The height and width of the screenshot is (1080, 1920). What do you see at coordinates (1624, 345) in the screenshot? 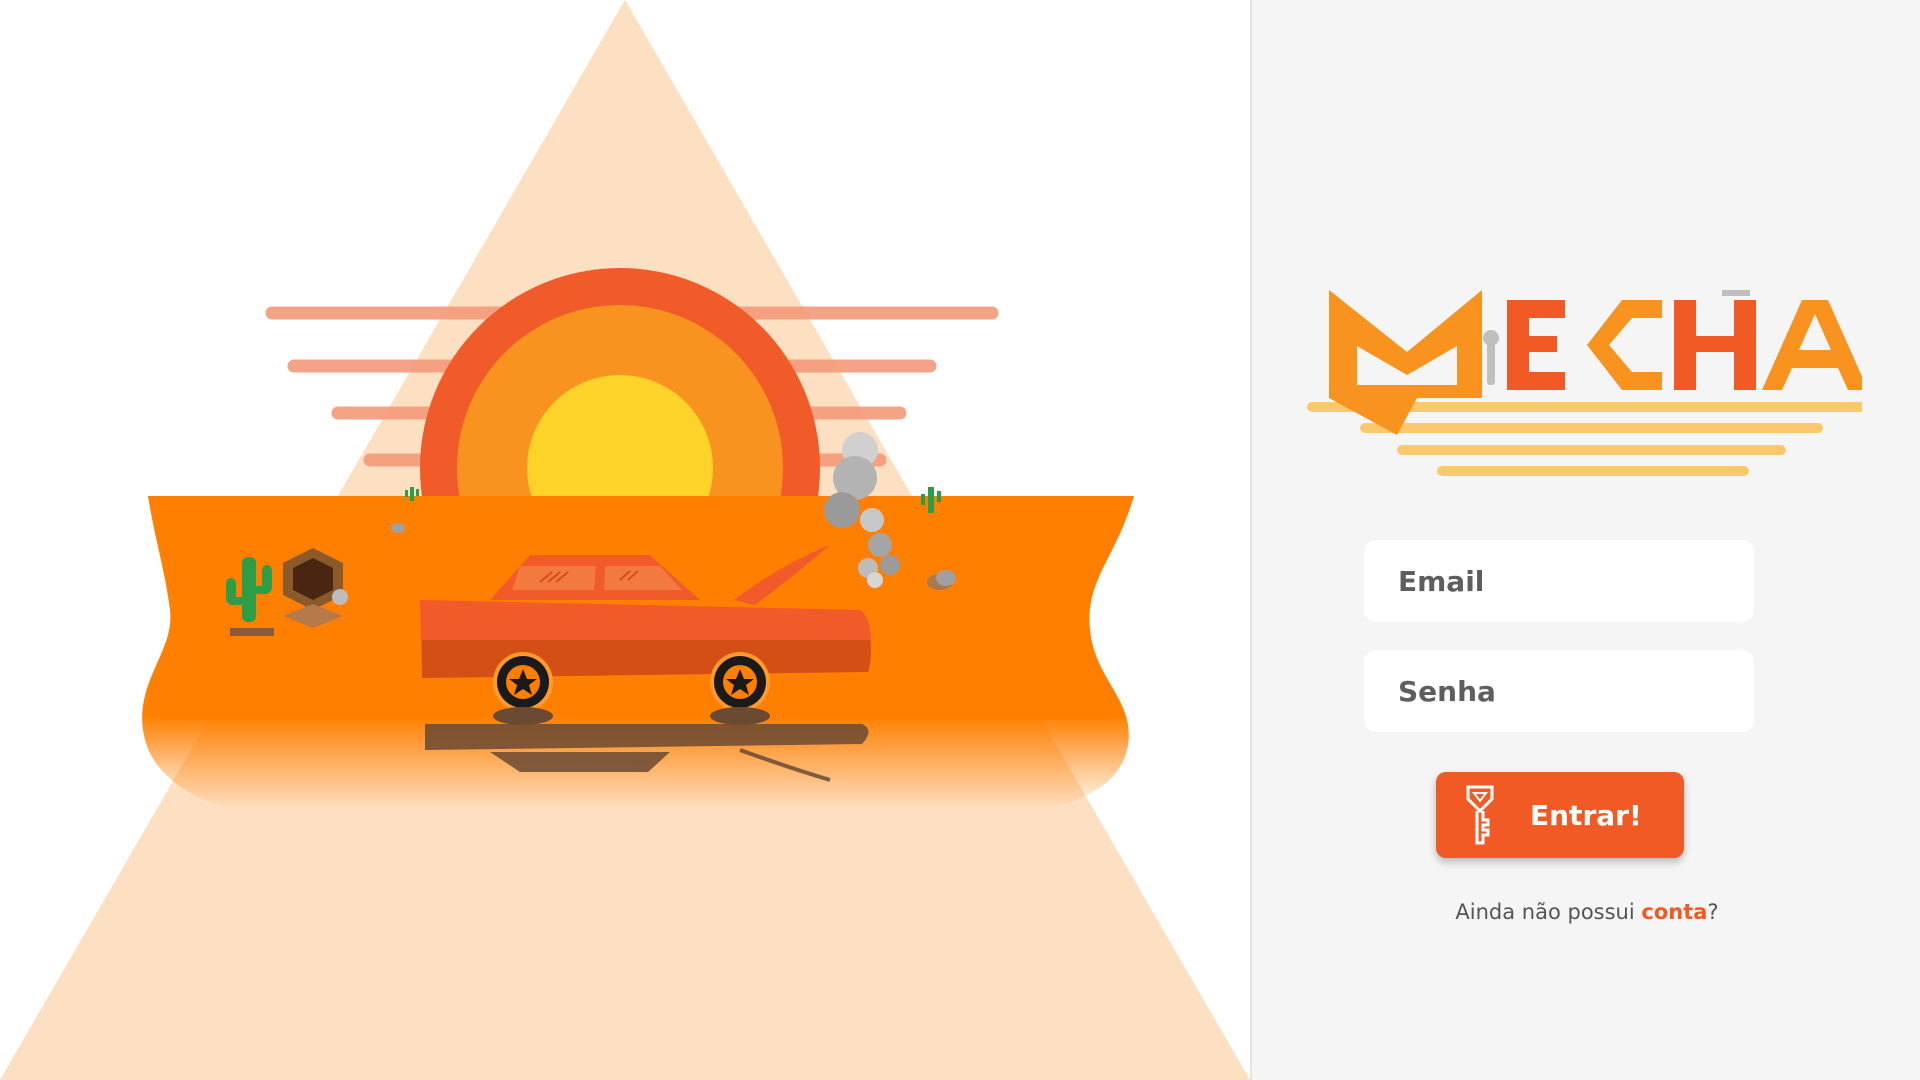
I see `logo-letter-c` at bounding box center [1624, 345].